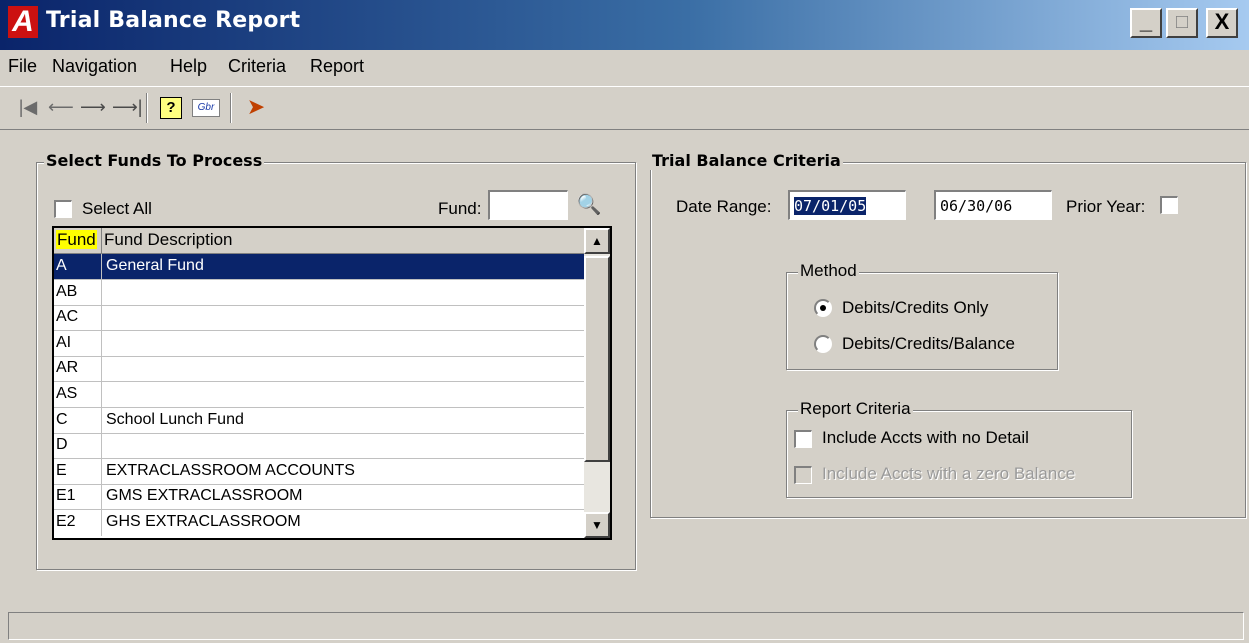 This screenshot has height=643, width=1249. I want to click on vertical-scrollbar: ▲ ▼, so click(597, 383).